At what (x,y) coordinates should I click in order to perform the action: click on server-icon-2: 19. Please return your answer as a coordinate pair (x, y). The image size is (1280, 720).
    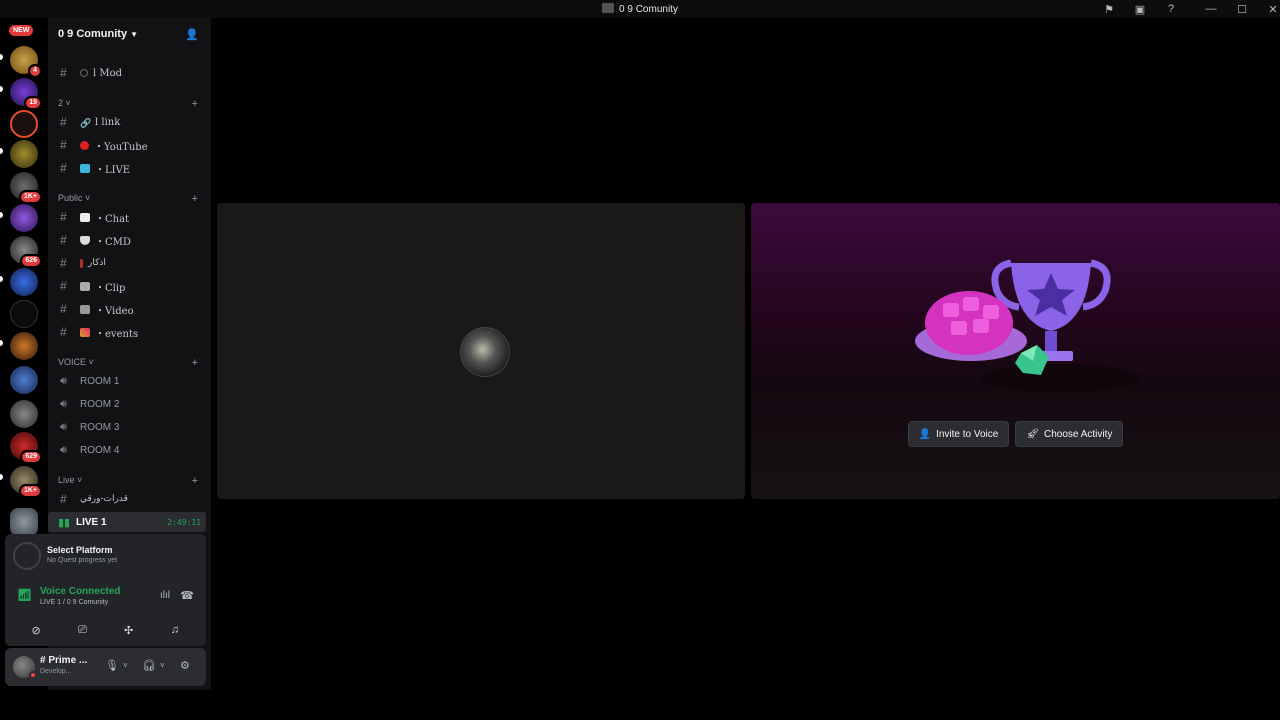
    Looking at the image, I should click on (26, 94).